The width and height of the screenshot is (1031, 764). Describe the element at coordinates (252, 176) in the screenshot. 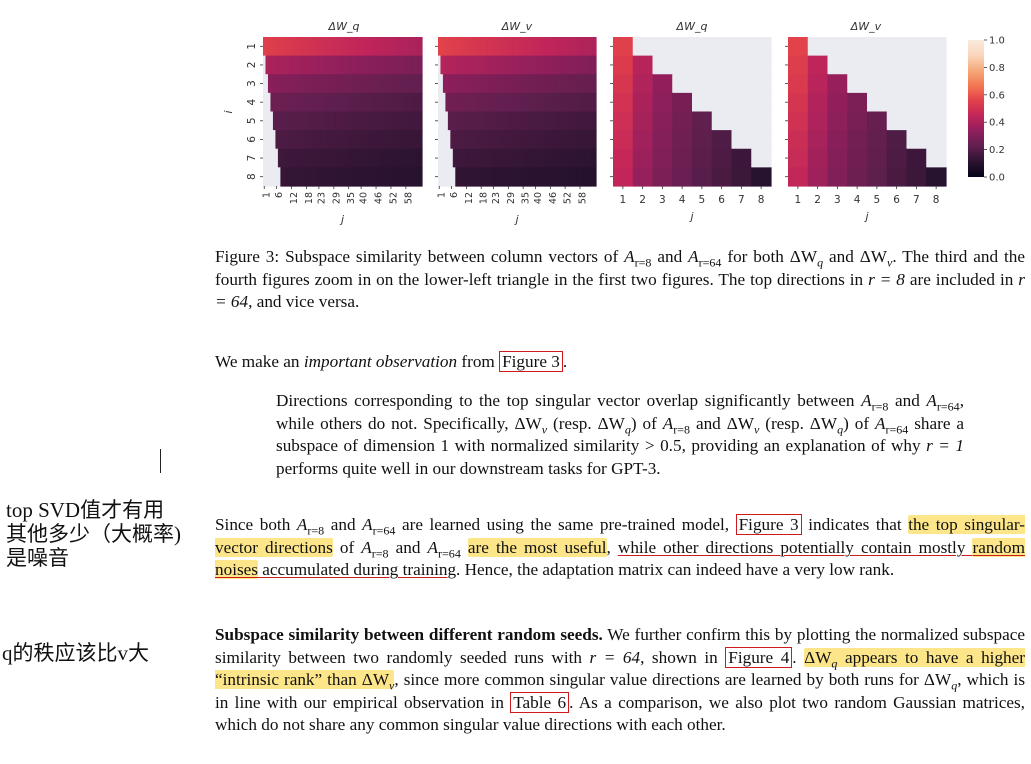

I see `y-tick-label: 8` at that location.